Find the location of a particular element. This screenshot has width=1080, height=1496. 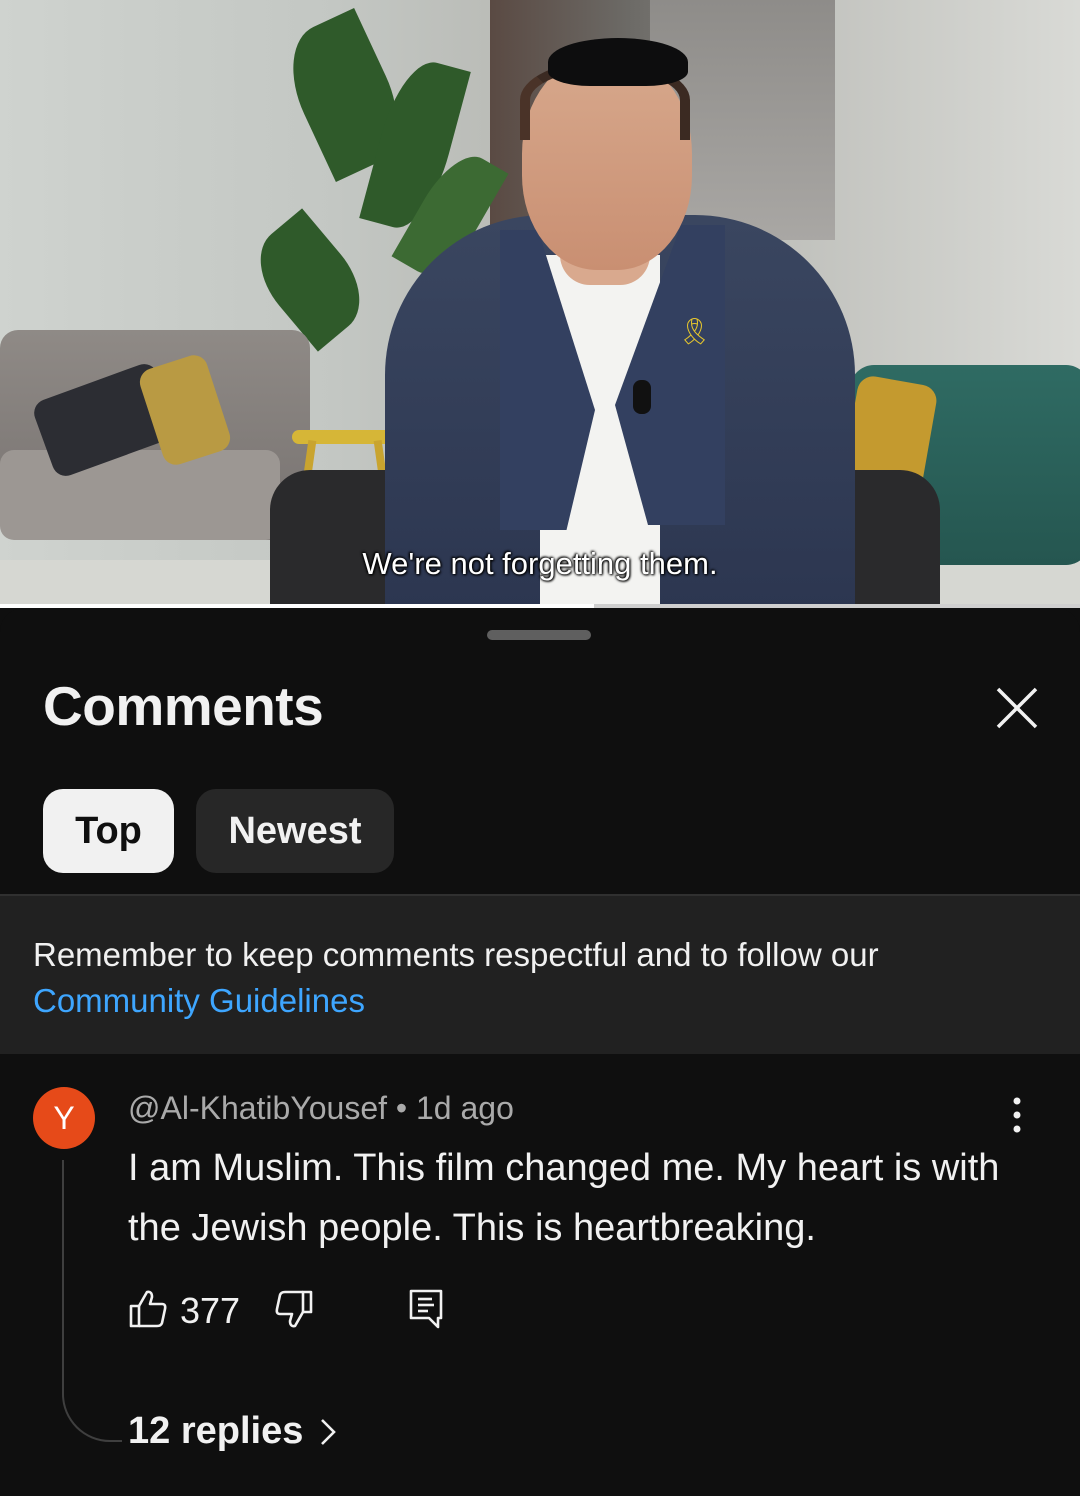

comment-author: @Al-KhatibYousef is located at coordinates (257, 1108).